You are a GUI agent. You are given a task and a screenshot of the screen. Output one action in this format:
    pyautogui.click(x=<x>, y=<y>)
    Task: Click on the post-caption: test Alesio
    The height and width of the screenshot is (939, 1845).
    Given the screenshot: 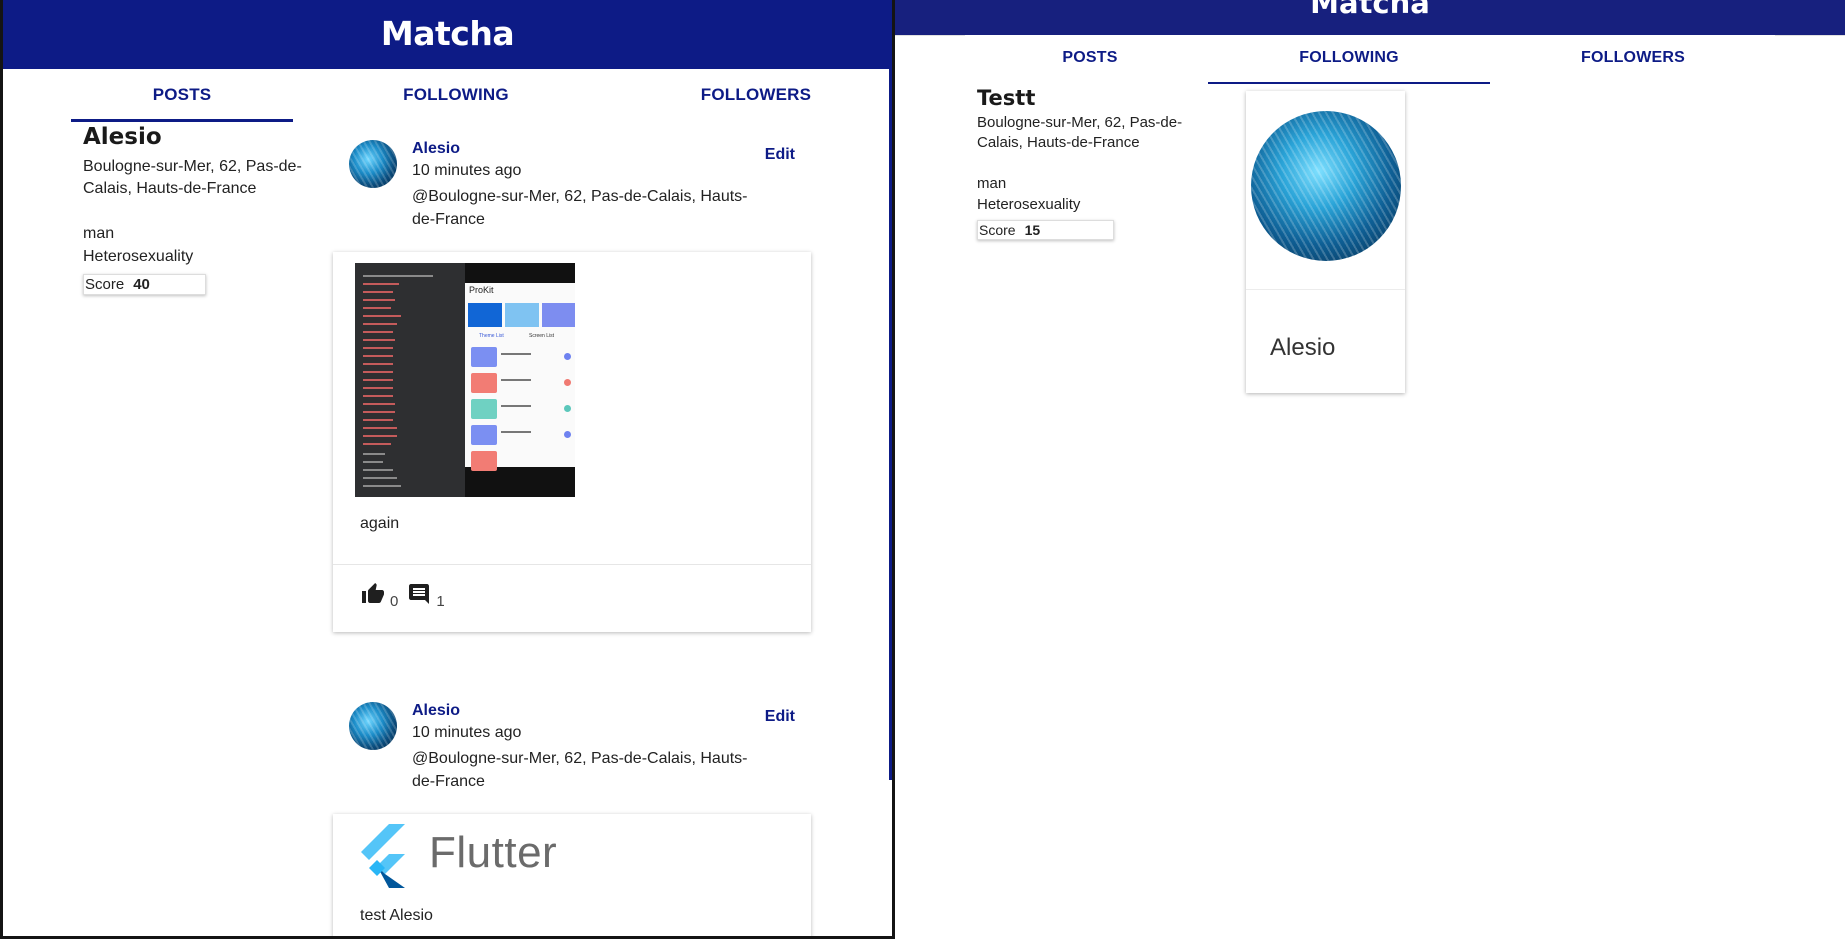 What is the action you would take?
    pyautogui.click(x=396, y=915)
    